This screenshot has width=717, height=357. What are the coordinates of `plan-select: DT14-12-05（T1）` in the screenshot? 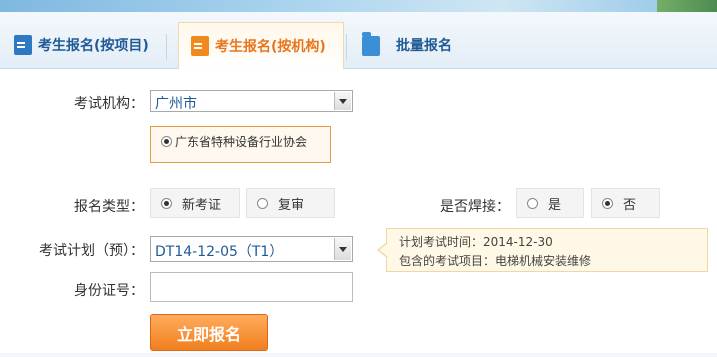 It's located at (251, 249).